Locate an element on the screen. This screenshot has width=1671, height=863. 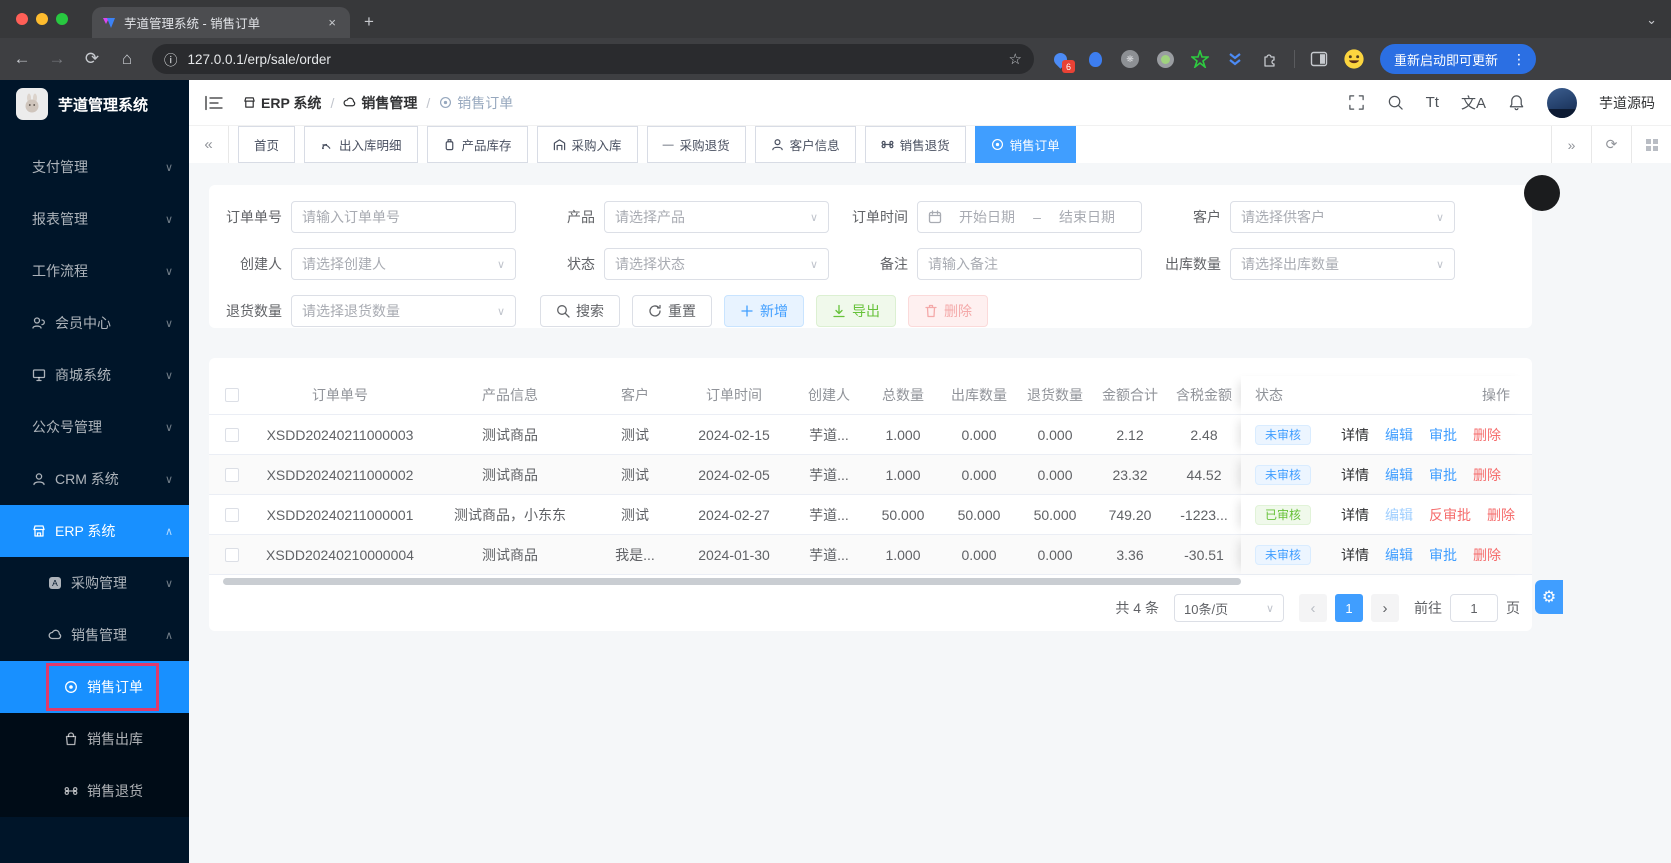
side-panel-icon is located at coordinates (1319, 59).